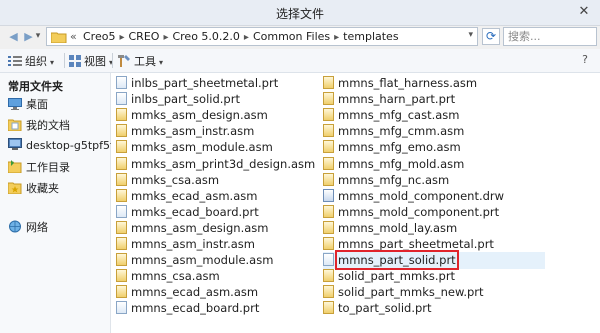 The width and height of the screenshot is (600, 333). Describe the element at coordinates (15, 228) in the screenshot. I see `network-icon` at that location.